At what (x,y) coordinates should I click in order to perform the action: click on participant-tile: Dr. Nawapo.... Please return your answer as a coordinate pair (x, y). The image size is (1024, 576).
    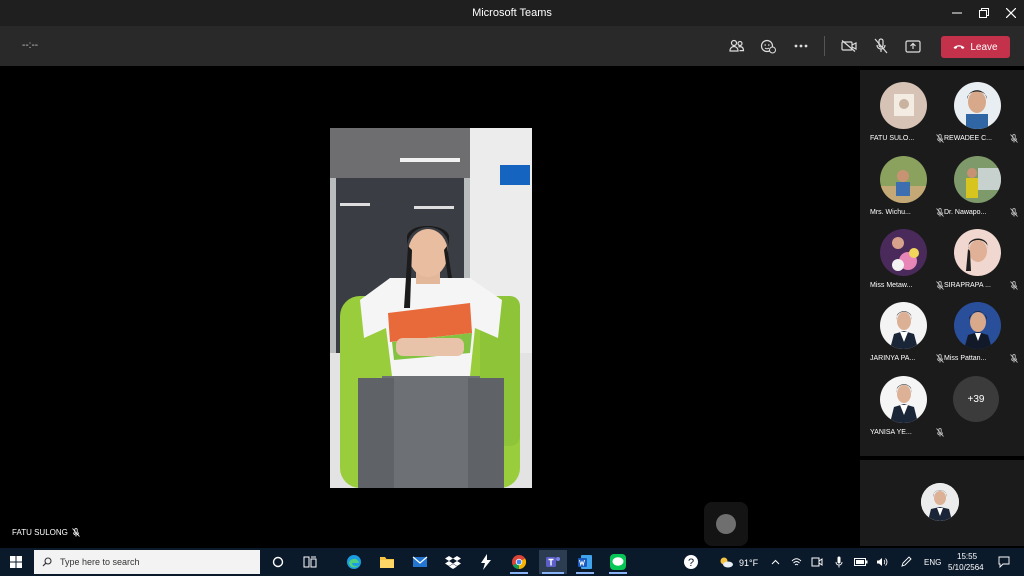
    Looking at the image, I should click on (981, 192).